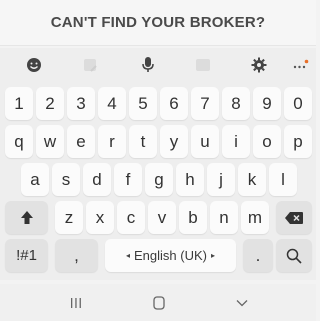 Image resolution: width=320 pixels, height=321 pixels. Describe the element at coordinates (193, 217) in the screenshot. I see `key-b: b` at that location.